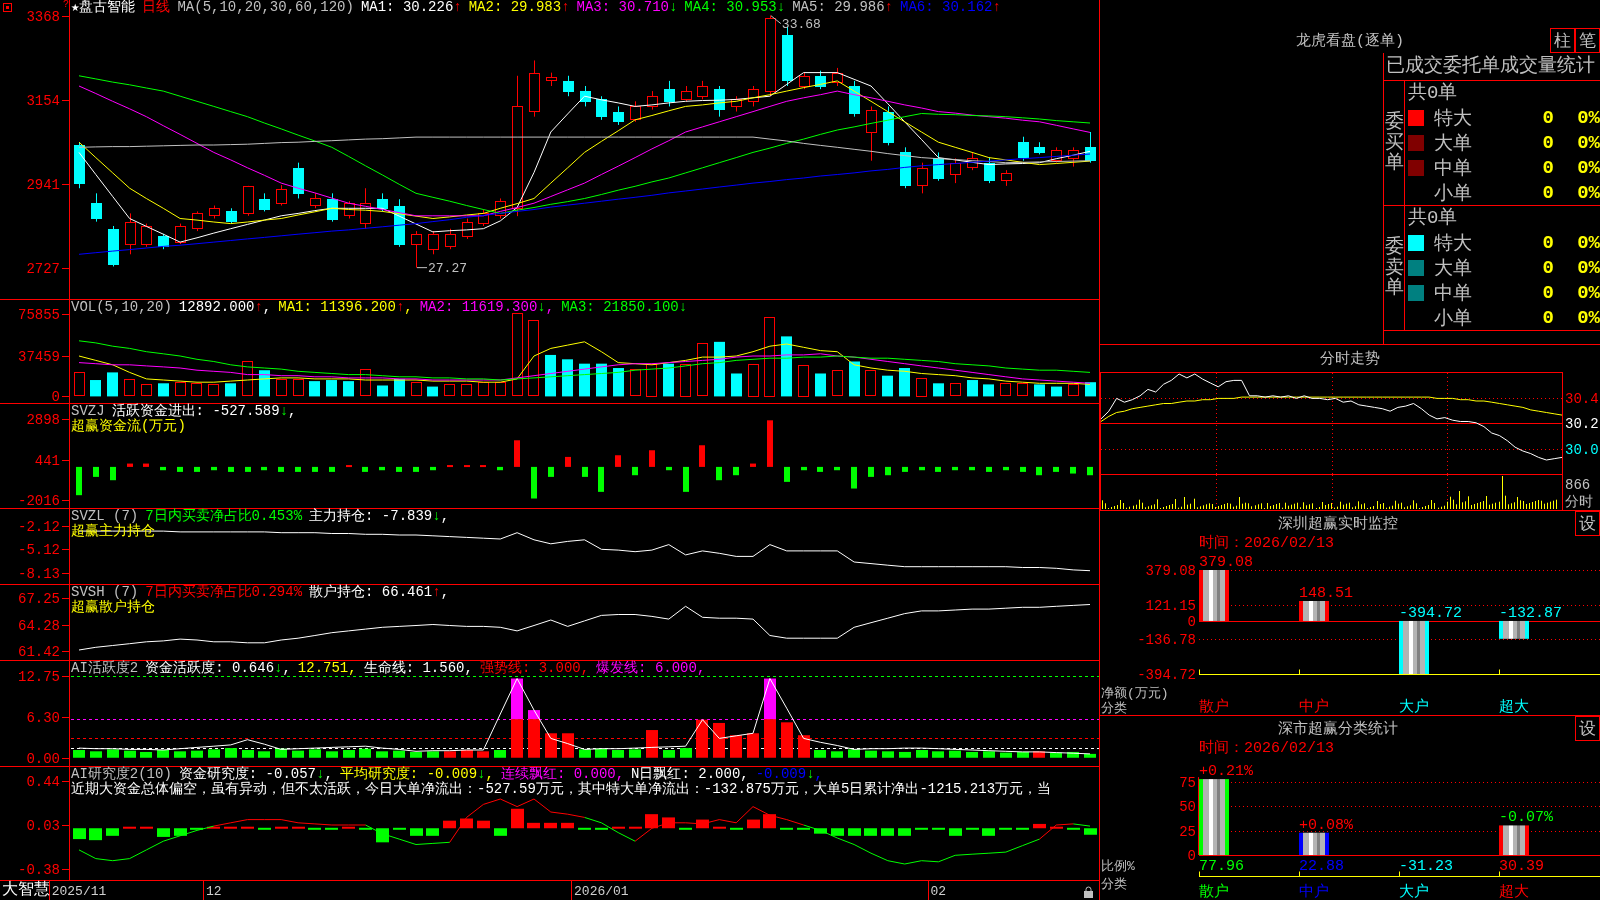 This screenshot has height=900, width=1600. I want to click on help-mark: ?, so click(66, 5).